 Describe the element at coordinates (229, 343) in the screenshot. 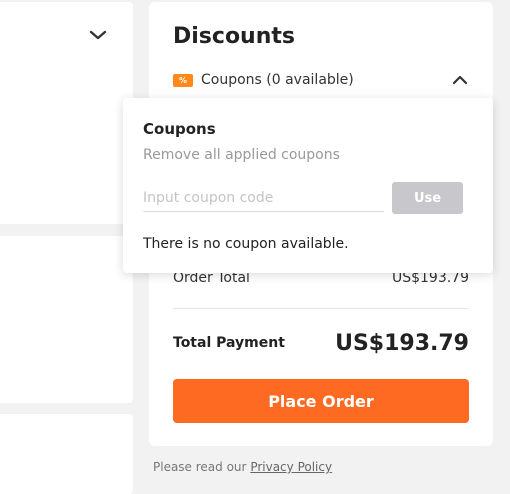

I see `total-payment-label: Total Payment` at that location.